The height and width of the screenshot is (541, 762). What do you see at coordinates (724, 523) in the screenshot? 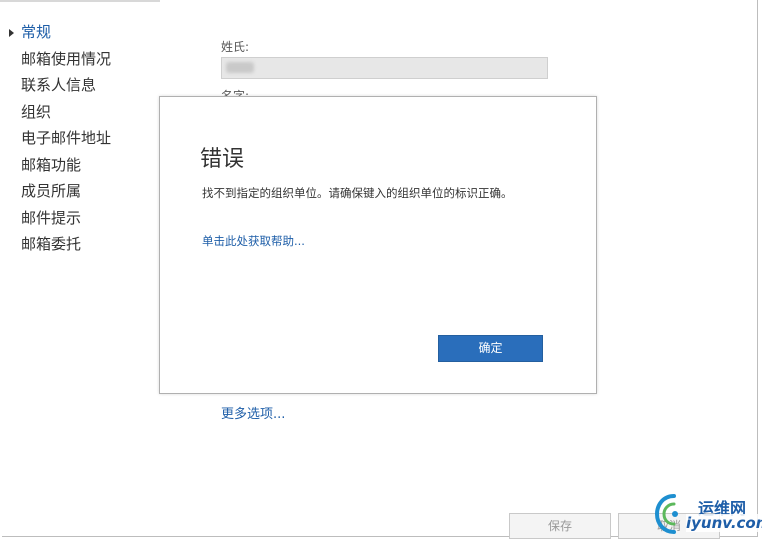
I see `watermark-url-text: iyunv.com` at bounding box center [724, 523].